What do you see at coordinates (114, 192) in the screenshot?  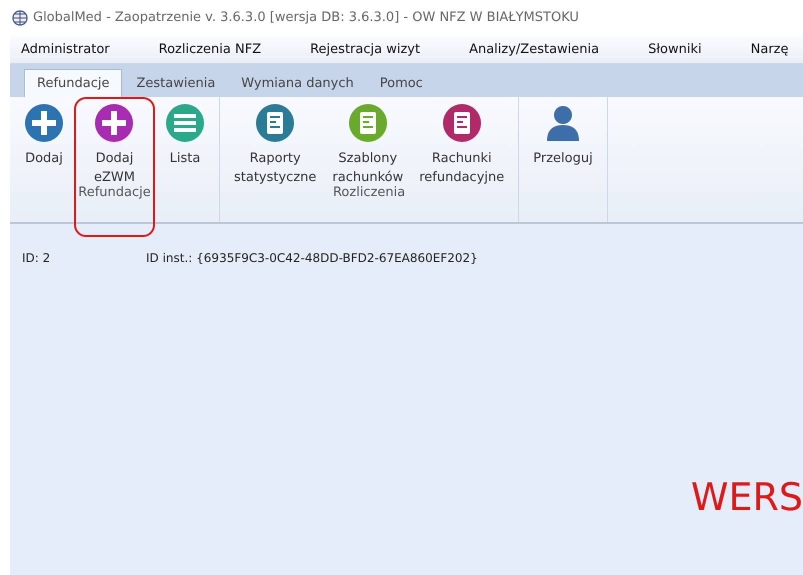 I see `group-label: Refundacje` at bounding box center [114, 192].